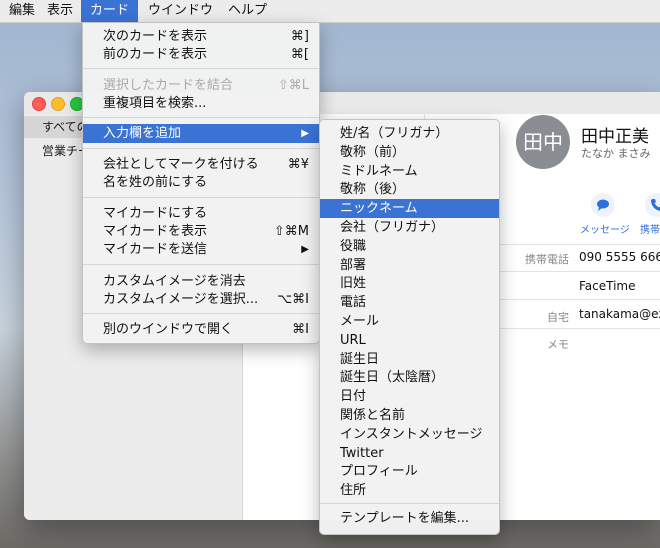 Image resolution: width=660 pixels, height=548 pixels. What do you see at coordinates (619, 314) in the screenshot?
I see `field-value-home-email: tanakama@exa` at bounding box center [619, 314].